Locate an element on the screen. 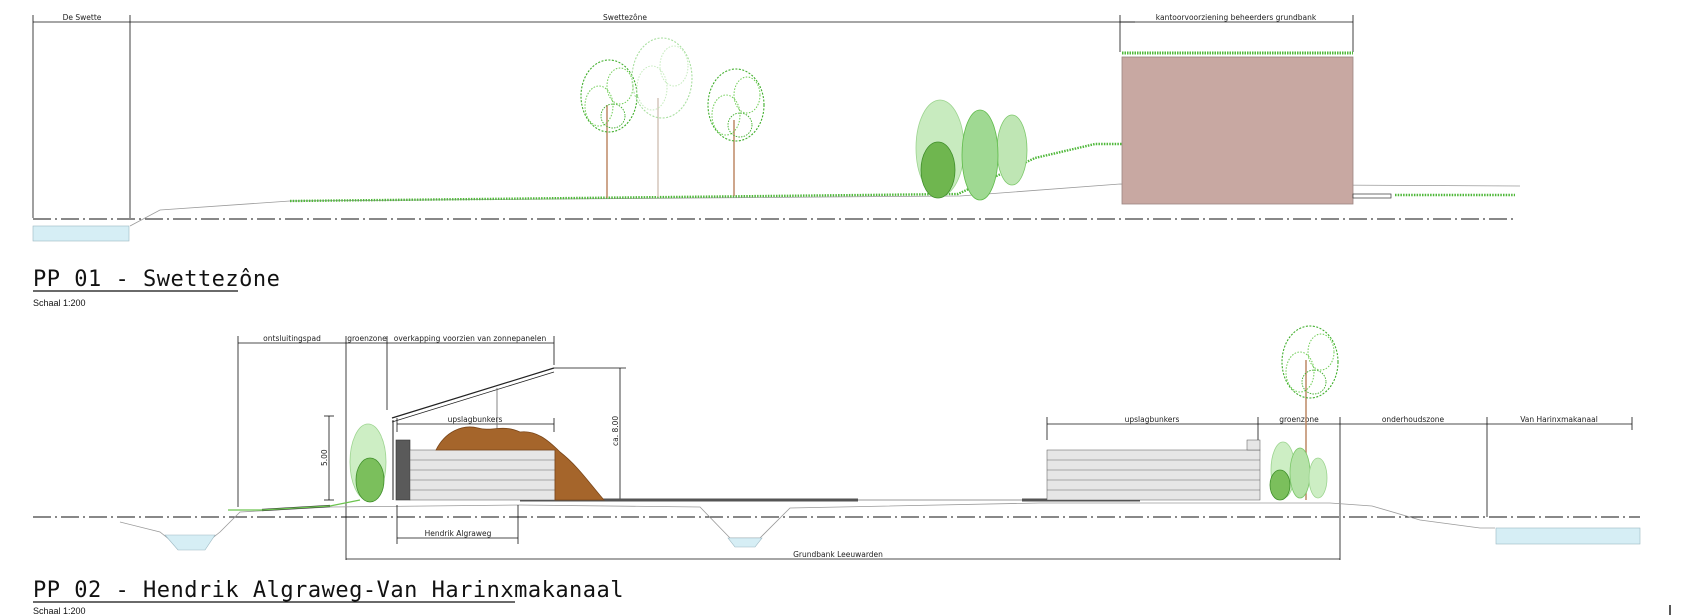 The image size is (1691, 615). section2-scale: Schaal 1:200 is located at coordinates (59, 610).